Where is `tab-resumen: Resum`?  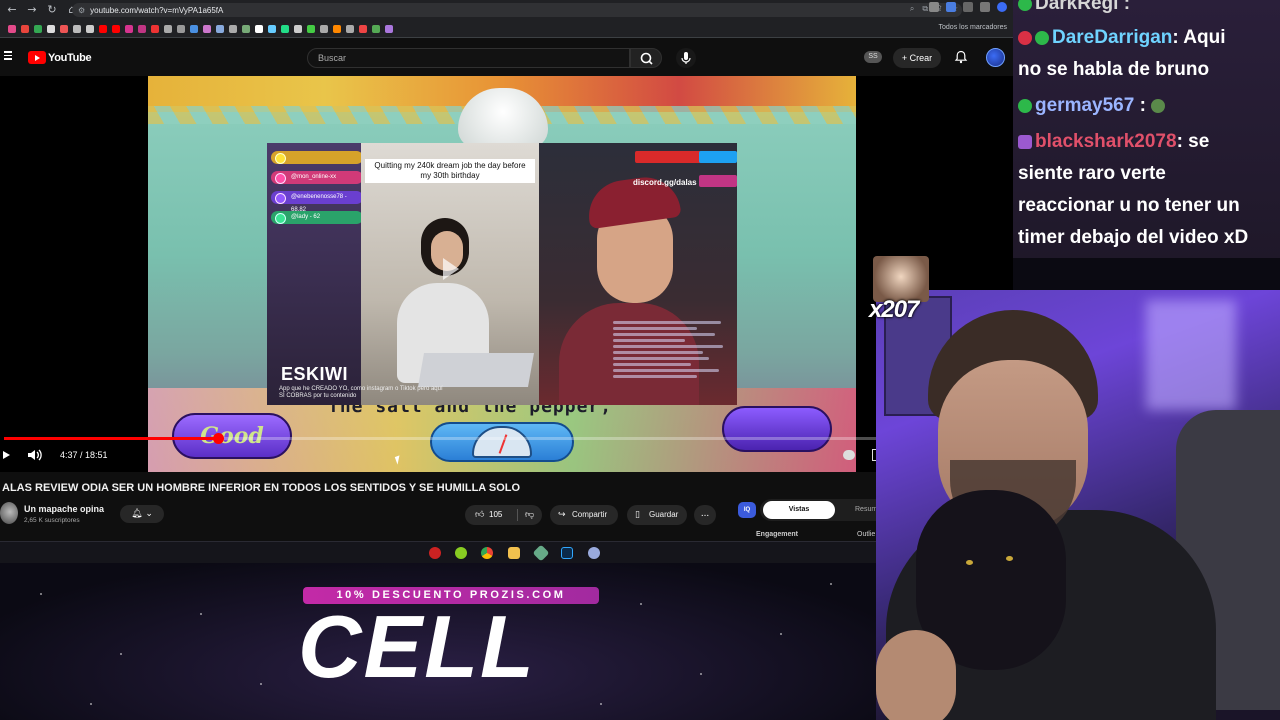 tab-resumen: Resum is located at coordinates (866, 509).